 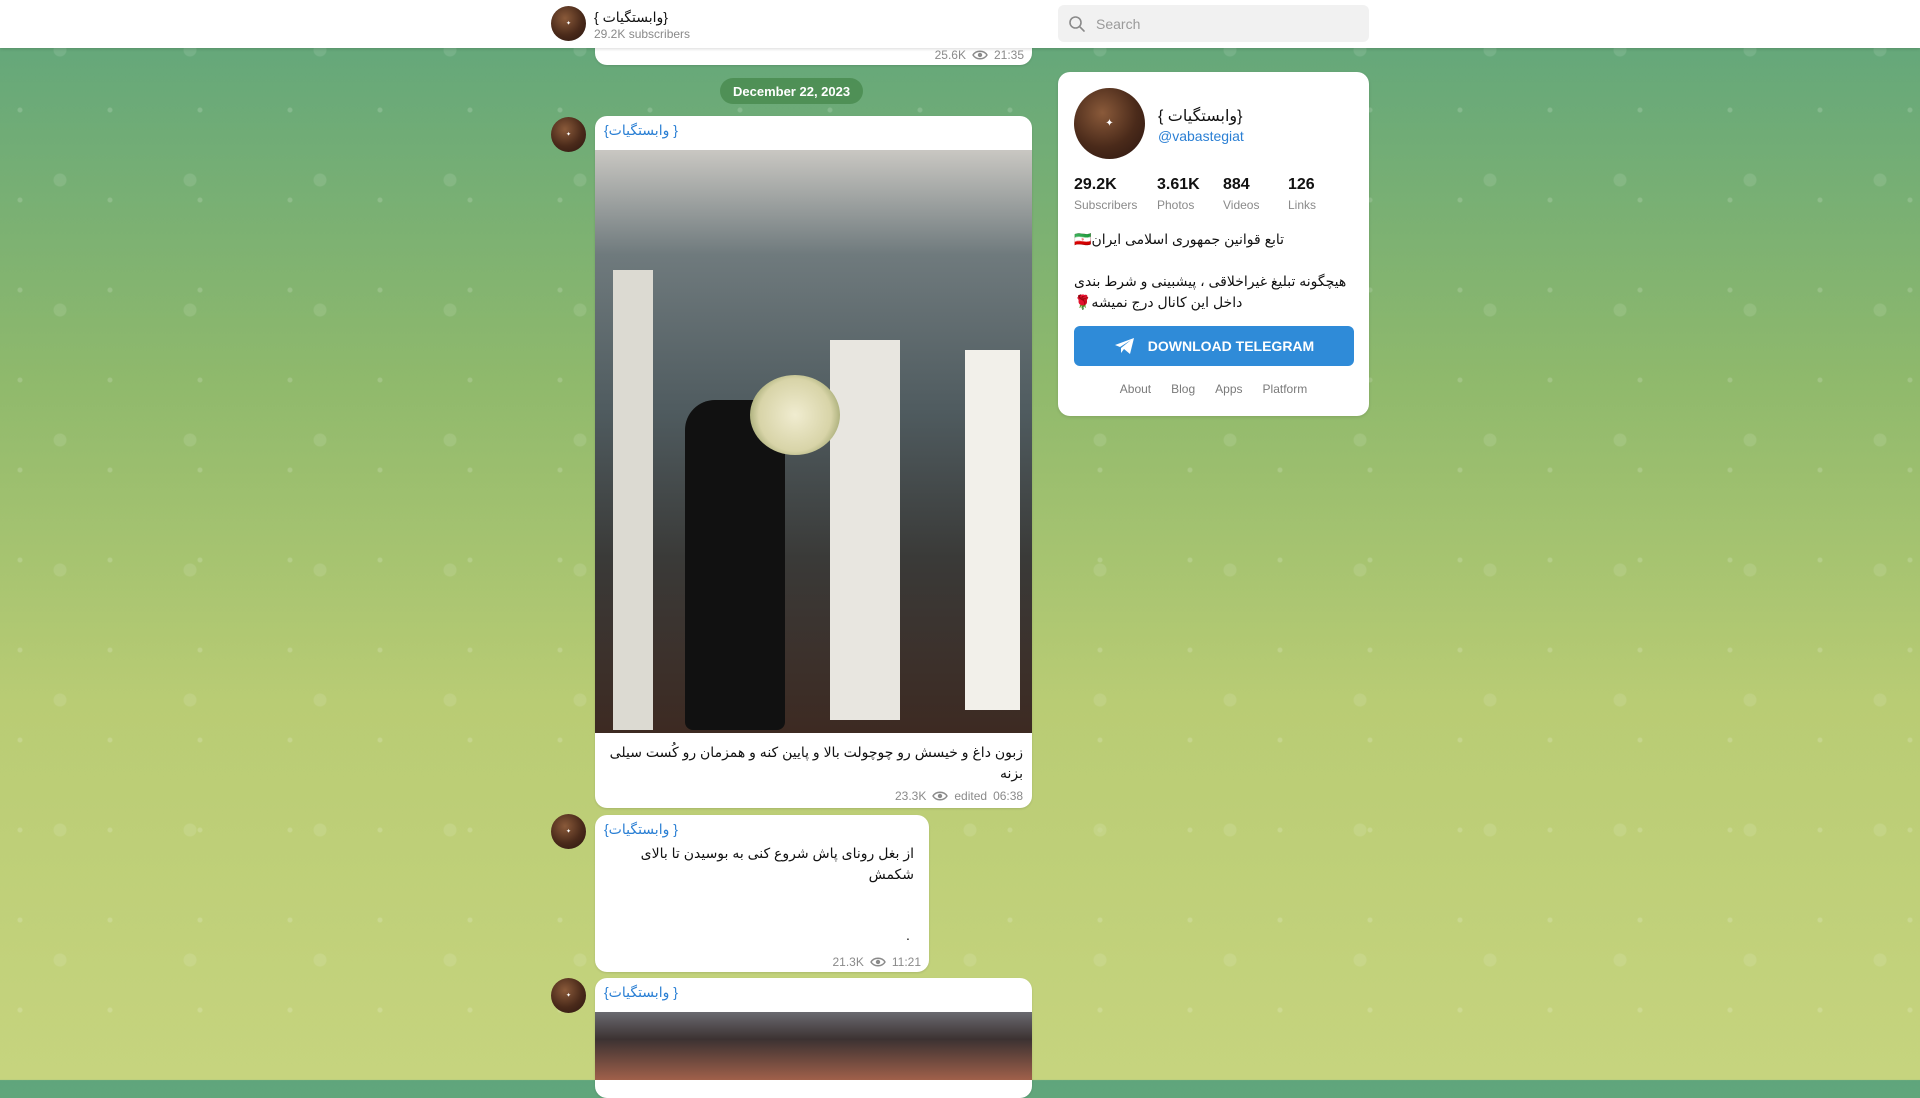 What do you see at coordinates (1008, 796) in the screenshot?
I see `message-time: 06:38` at bounding box center [1008, 796].